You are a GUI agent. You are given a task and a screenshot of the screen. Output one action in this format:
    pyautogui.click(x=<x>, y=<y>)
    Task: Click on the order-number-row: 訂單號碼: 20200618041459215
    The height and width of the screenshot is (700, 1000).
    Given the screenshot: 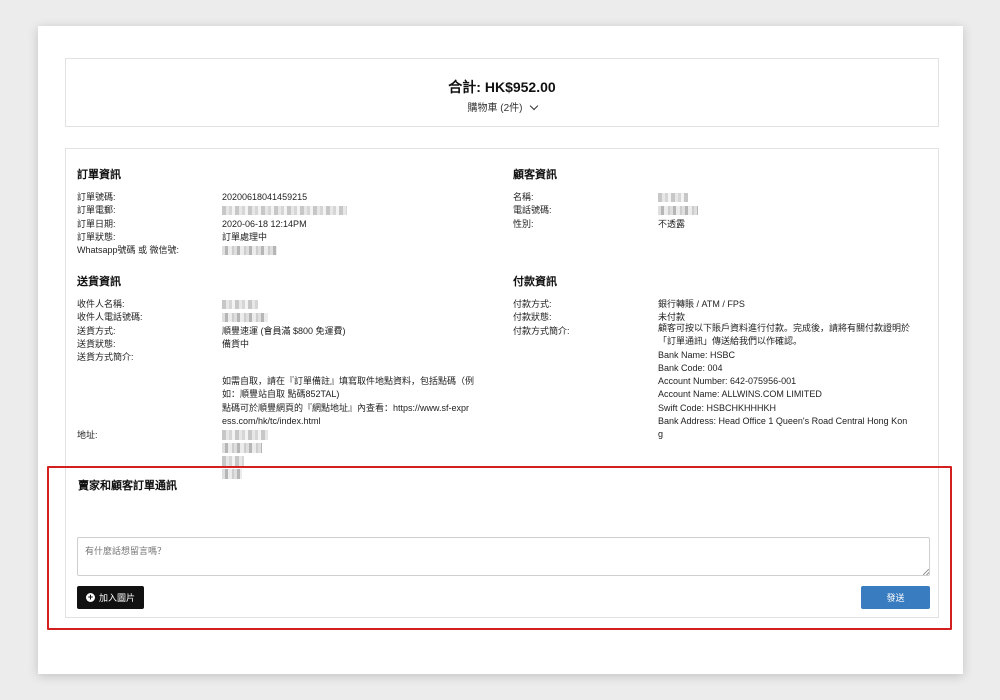 What is the action you would take?
    pyautogui.click(x=287, y=197)
    